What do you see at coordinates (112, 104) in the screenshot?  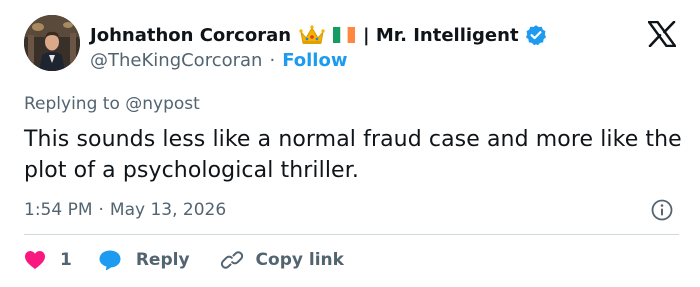 I see `replying-to-label: Replying to @nypost` at bounding box center [112, 104].